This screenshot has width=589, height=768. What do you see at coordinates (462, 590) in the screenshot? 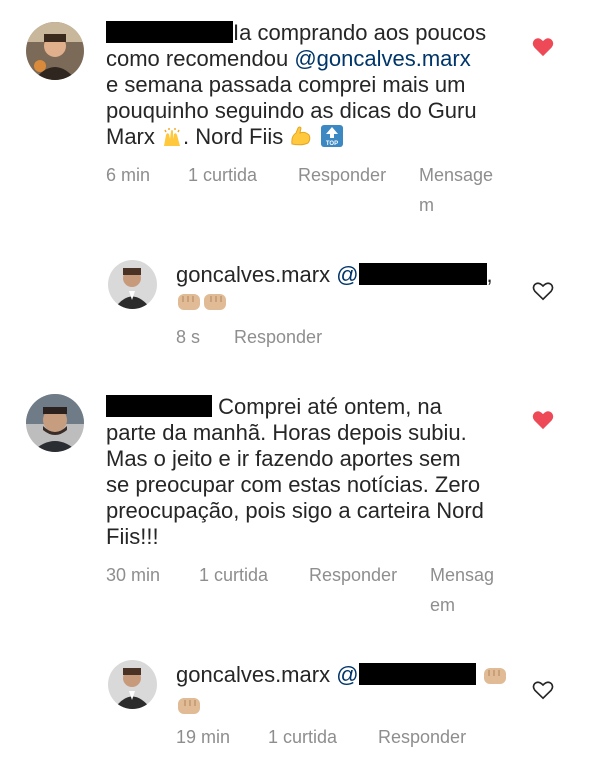
I see `message-button: Mensag em` at bounding box center [462, 590].